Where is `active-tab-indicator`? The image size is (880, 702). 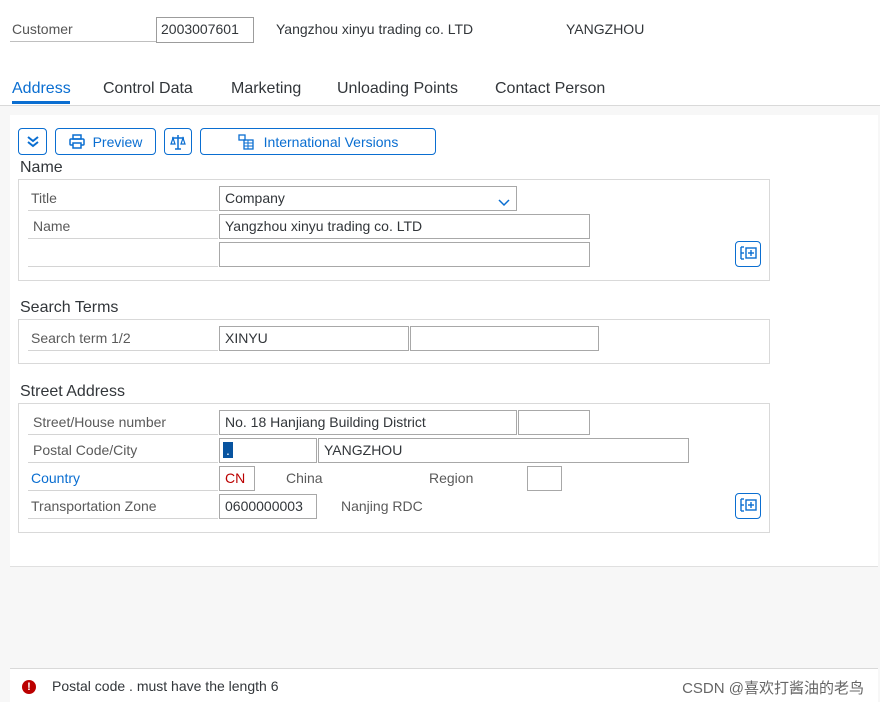
active-tab-indicator is located at coordinates (41, 102).